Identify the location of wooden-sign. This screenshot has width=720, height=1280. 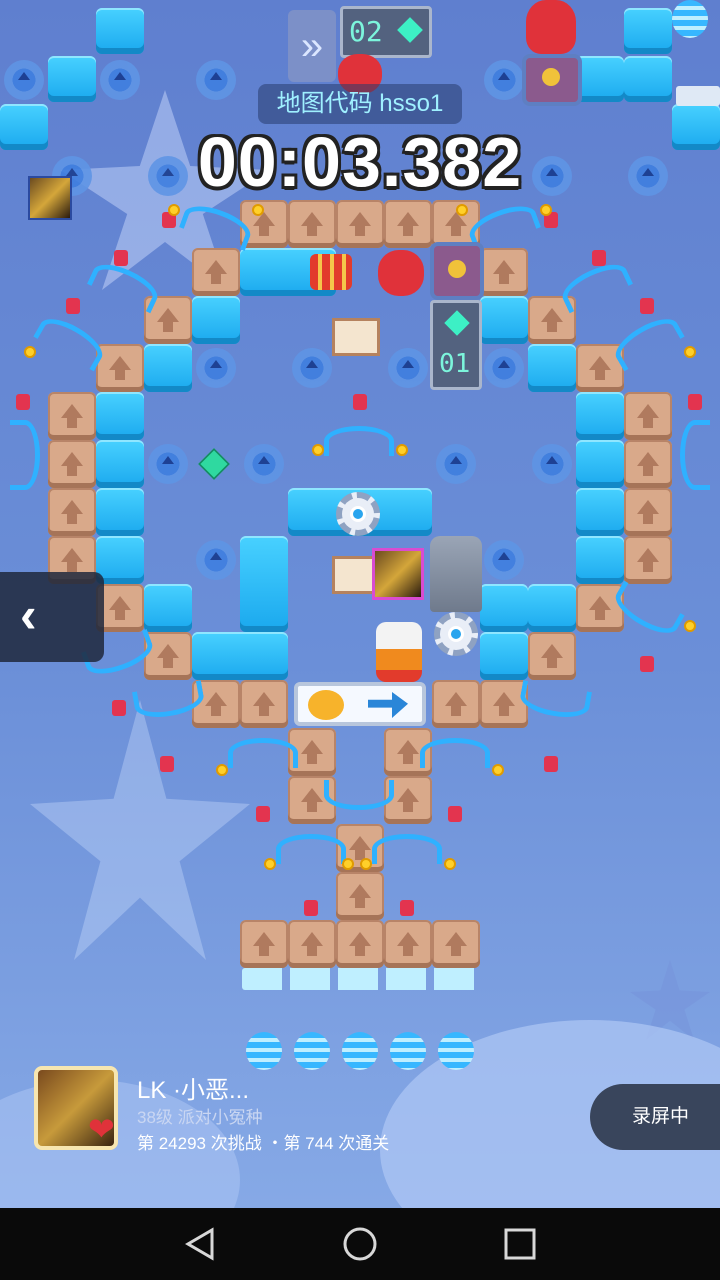
(356, 337).